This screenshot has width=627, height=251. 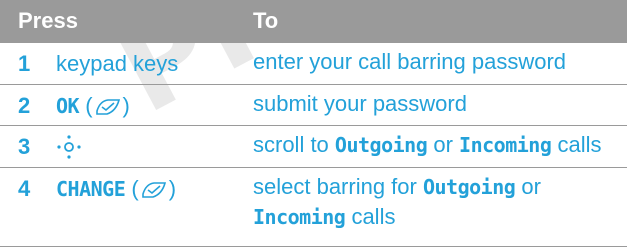 What do you see at coordinates (48, 20) in the screenshot?
I see `header-press: Press` at bounding box center [48, 20].